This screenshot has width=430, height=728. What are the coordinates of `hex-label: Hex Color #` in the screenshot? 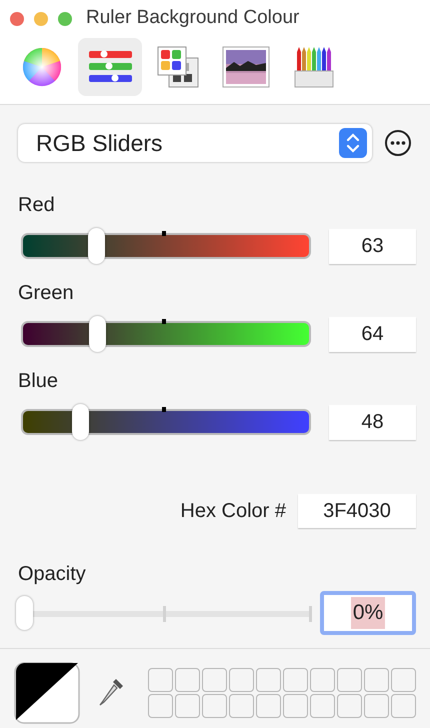 It's located at (233, 511).